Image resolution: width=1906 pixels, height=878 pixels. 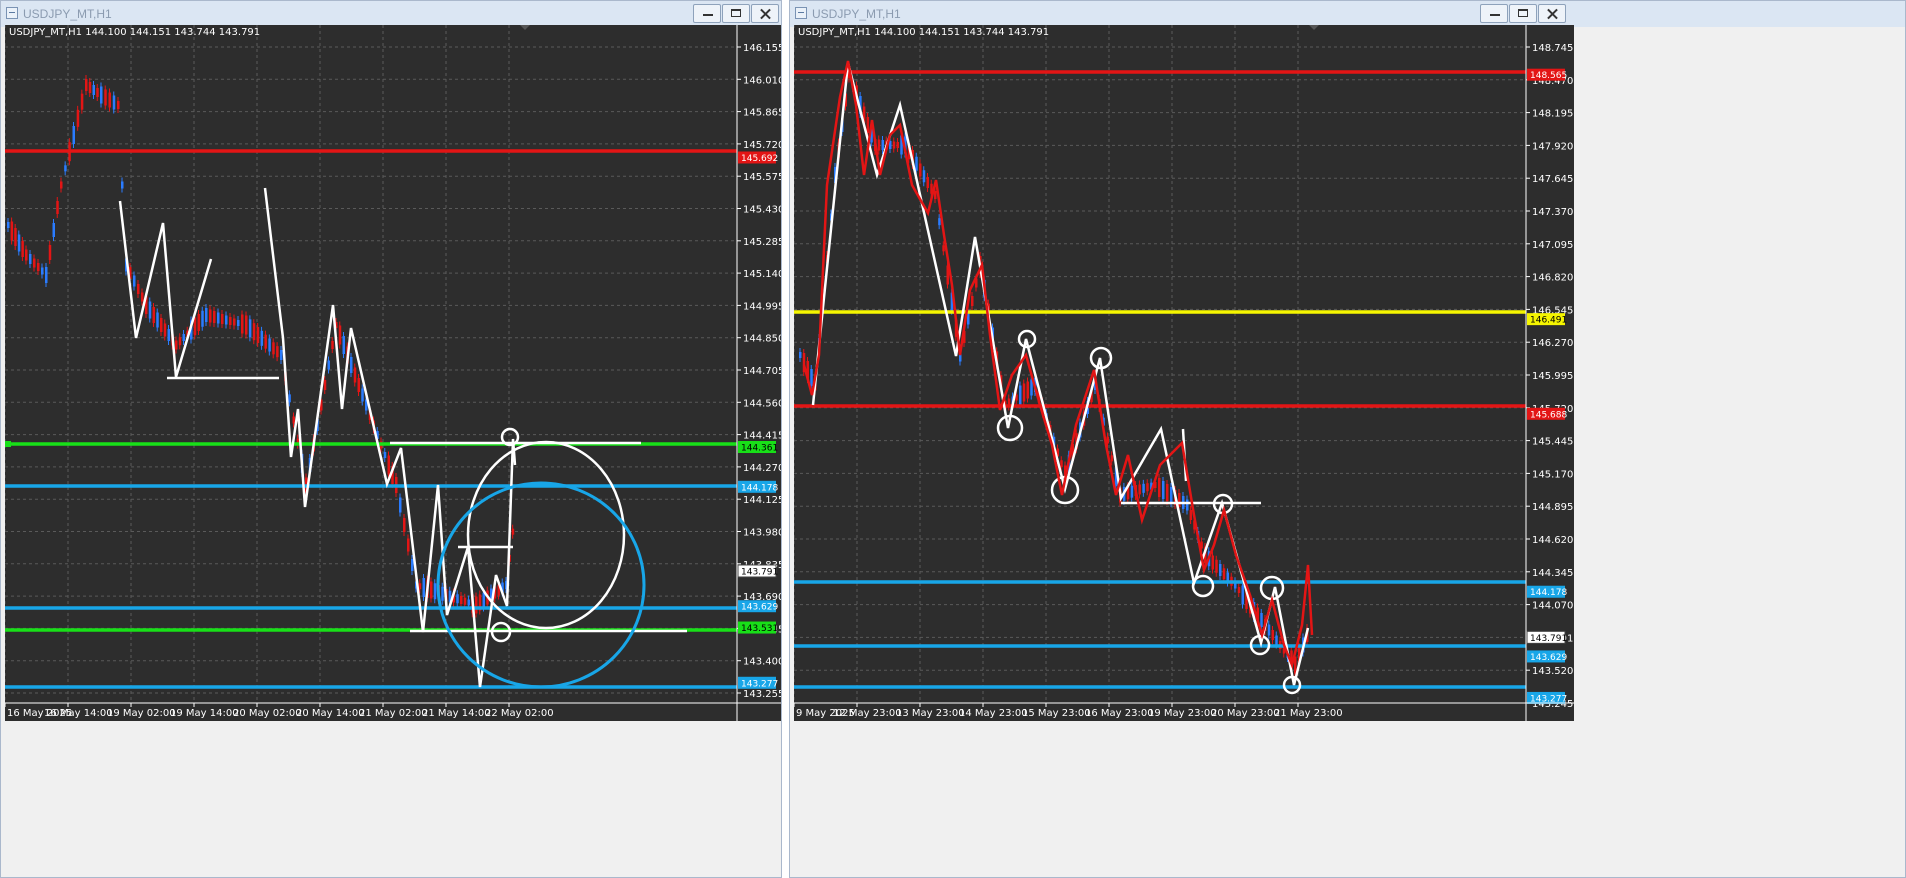 I want to click on time-tick-label: 22 May 02:00, so click(x=519, y=713).